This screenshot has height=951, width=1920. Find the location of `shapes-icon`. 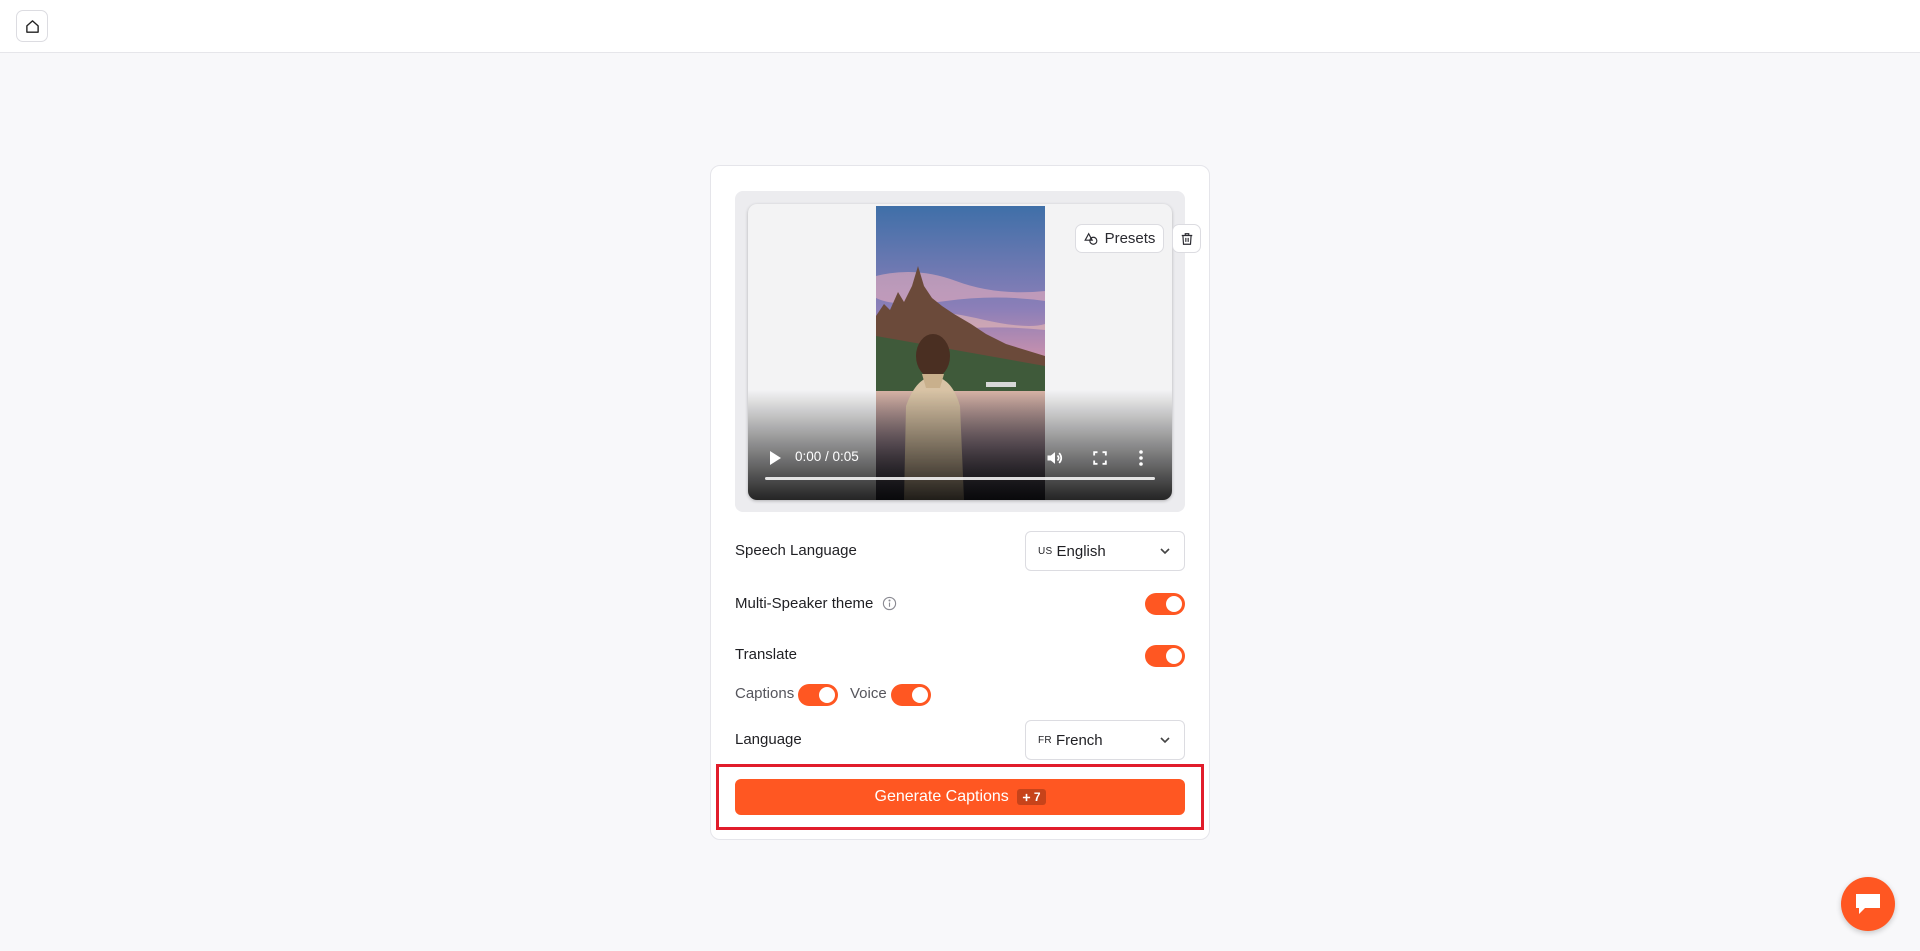

shapes-icon is located at coordinates (1090, 238).